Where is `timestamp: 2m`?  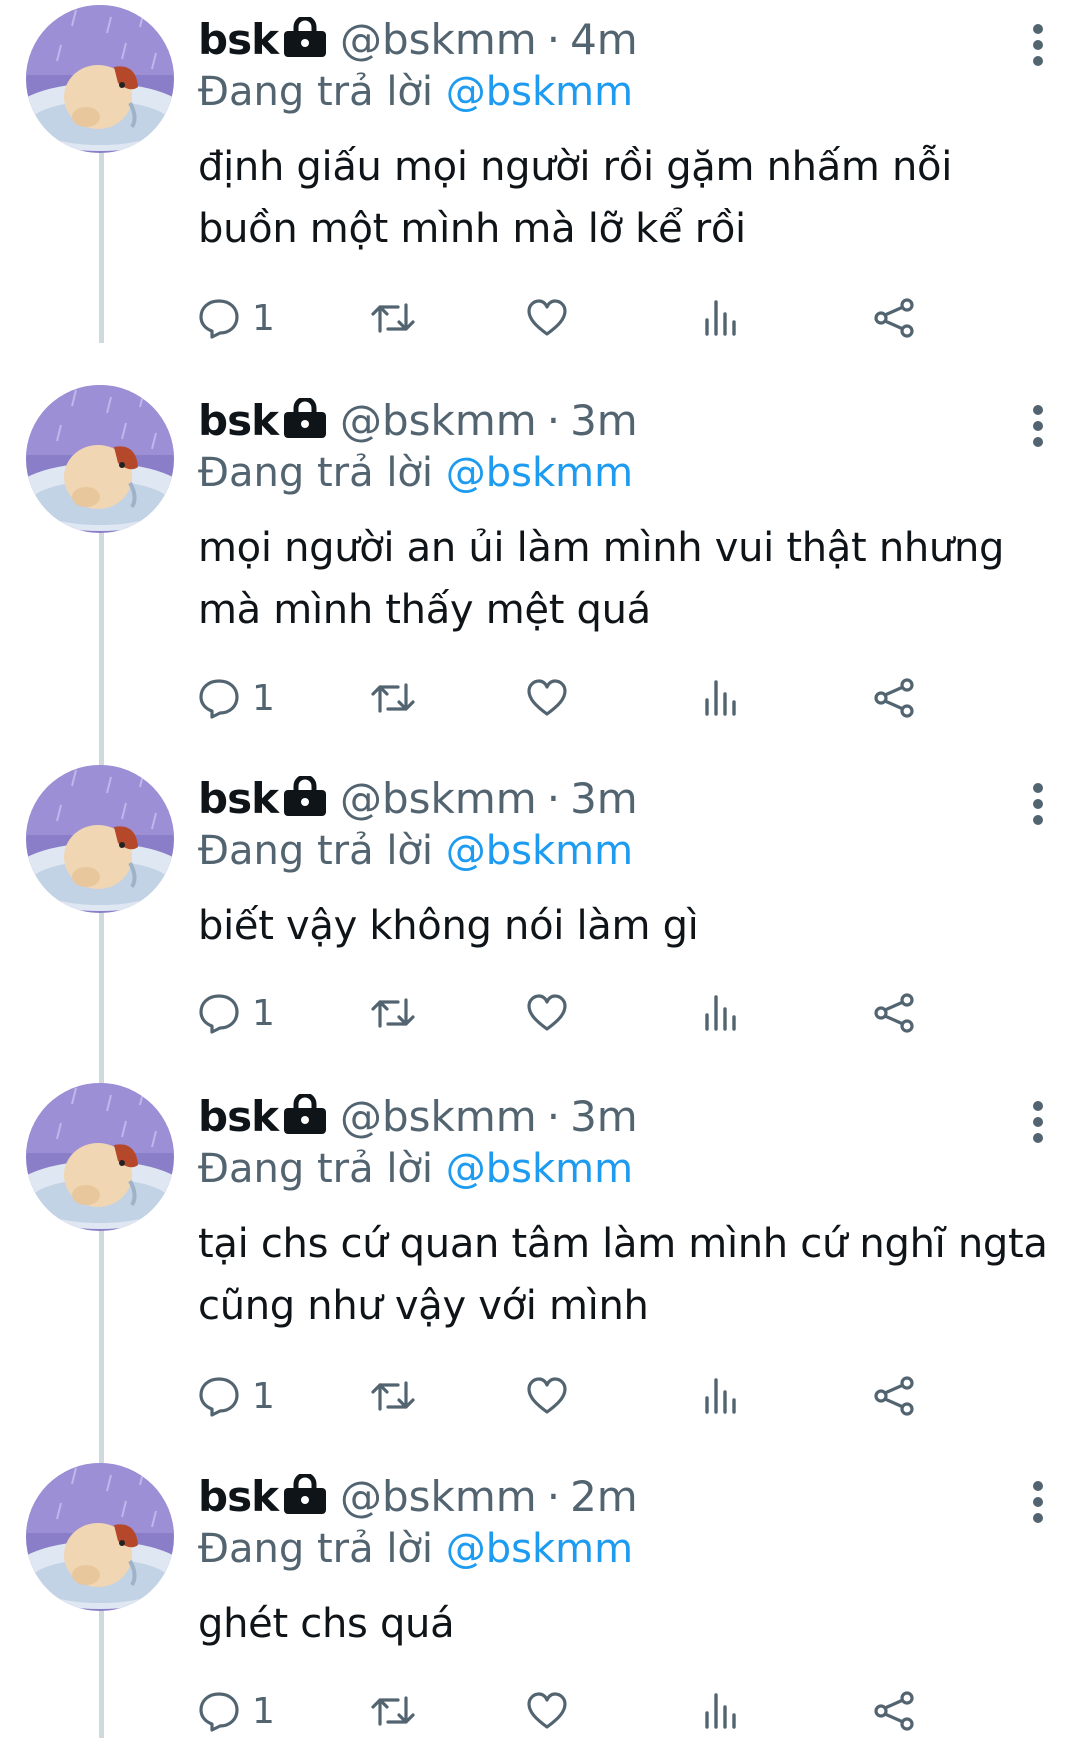 timestamp: 2m is located at coordinates (604, 1497).